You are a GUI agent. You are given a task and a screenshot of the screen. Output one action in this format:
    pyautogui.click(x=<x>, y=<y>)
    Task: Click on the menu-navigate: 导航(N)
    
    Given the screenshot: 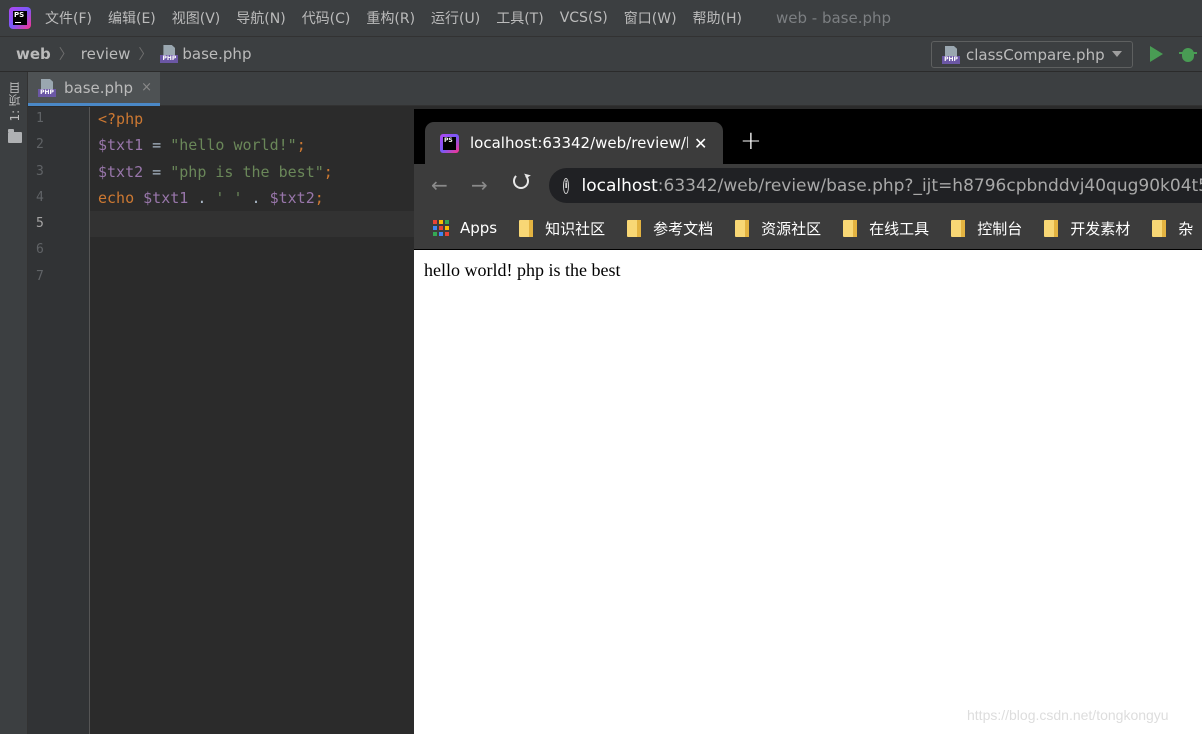 What is the action you would take?
    pyautogui.click(x=260, y=18)
    